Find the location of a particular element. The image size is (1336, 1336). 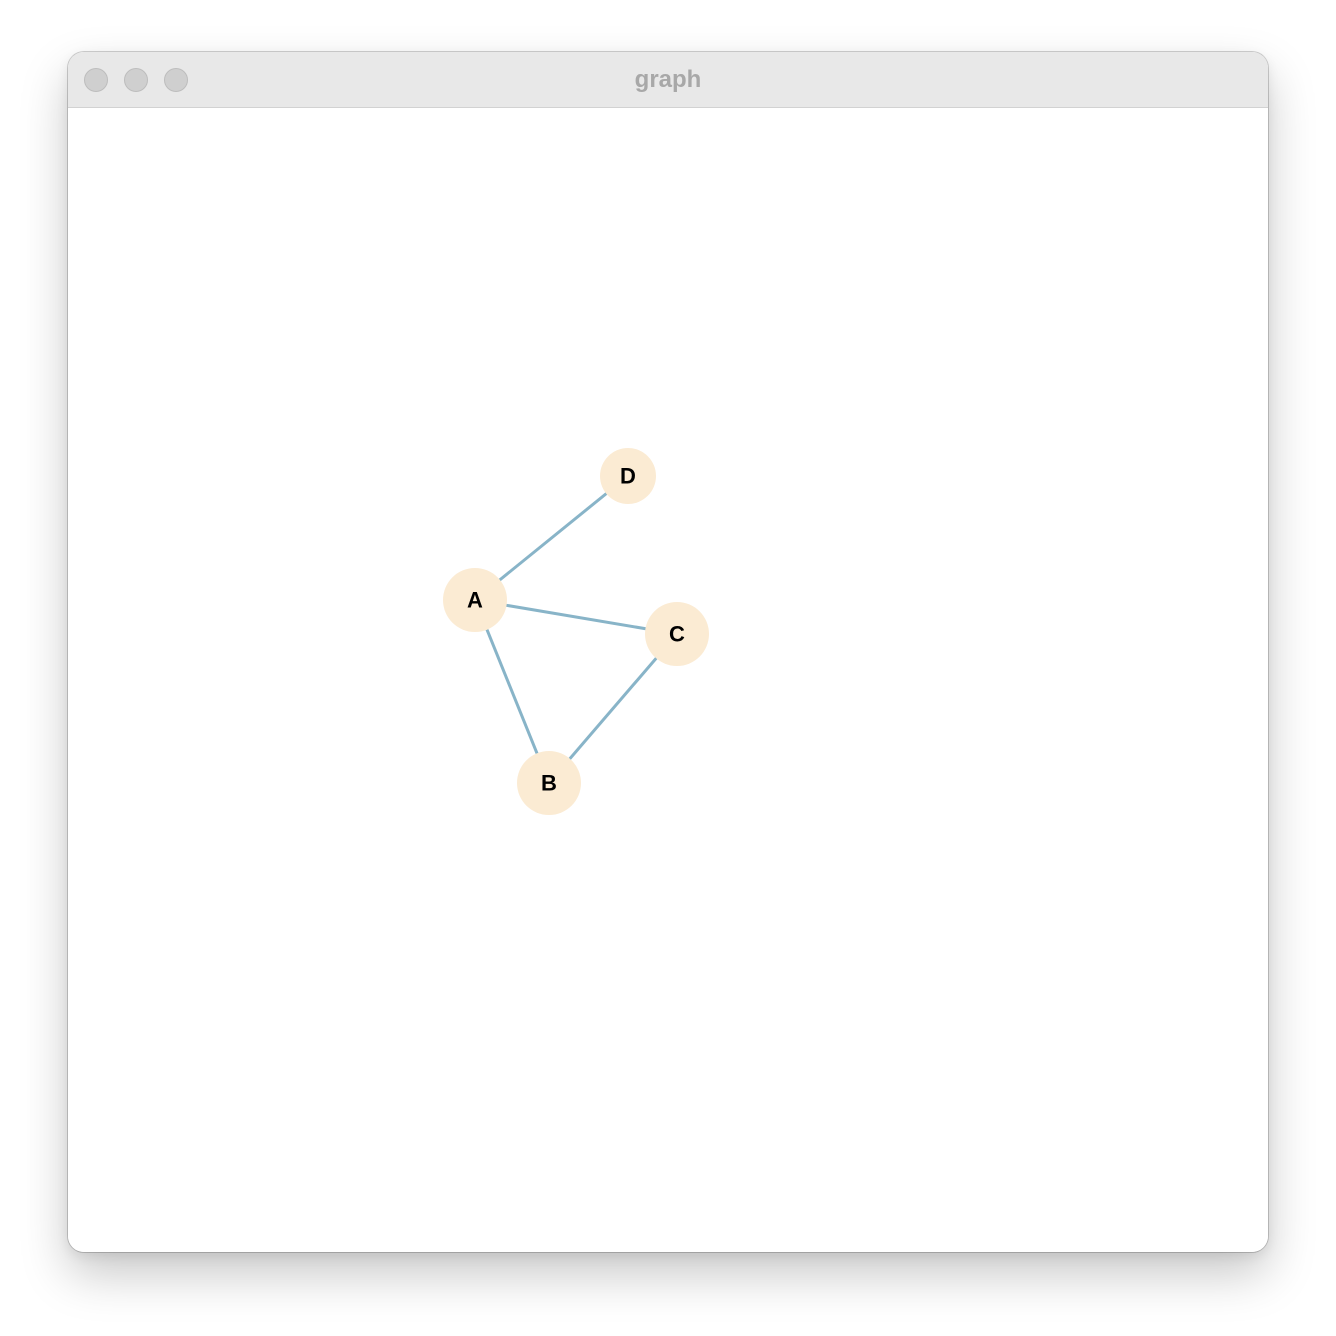

node-d: D is located at coordinates (628, 476).